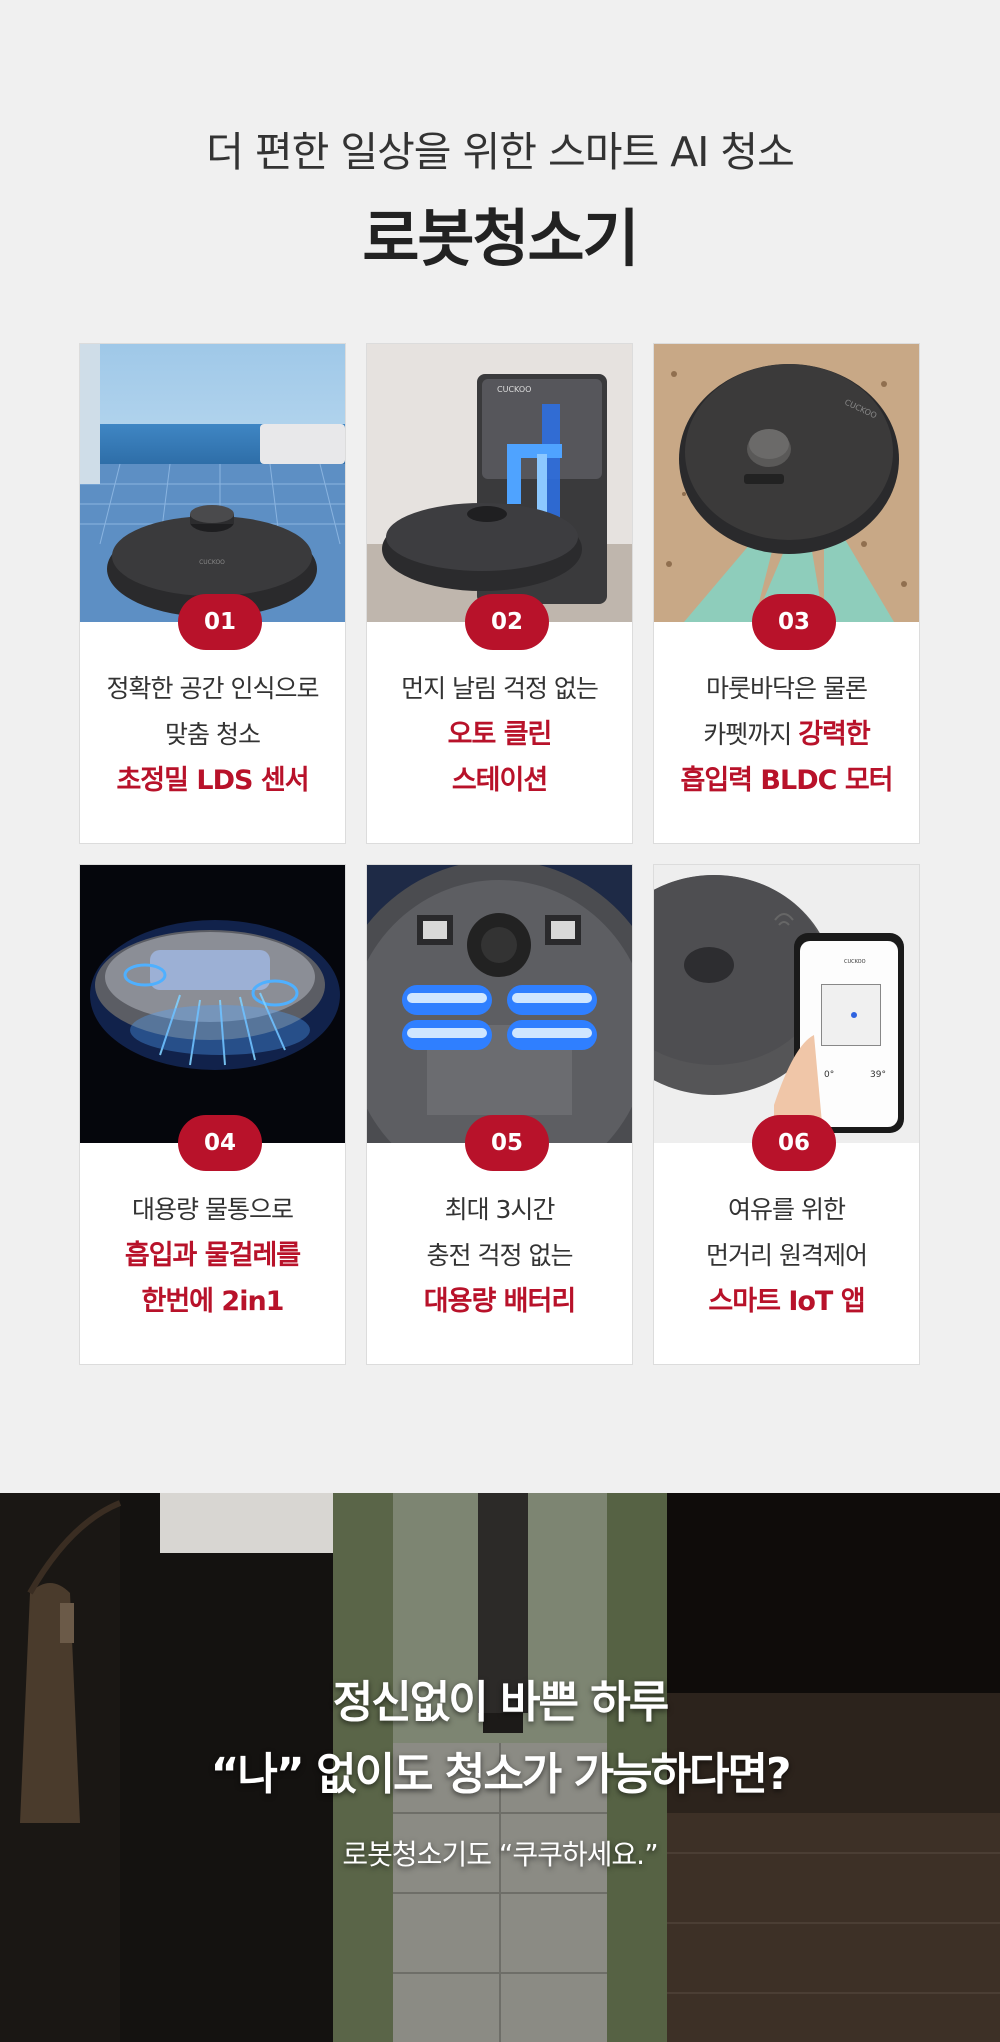 Image resolution: width=1000 pixels, height=2042 pixels. I want to click on card-text: 마룻바닥은 물론 카펫까지 강력한 흡입력 BLDC 모터, so click(786, 735).